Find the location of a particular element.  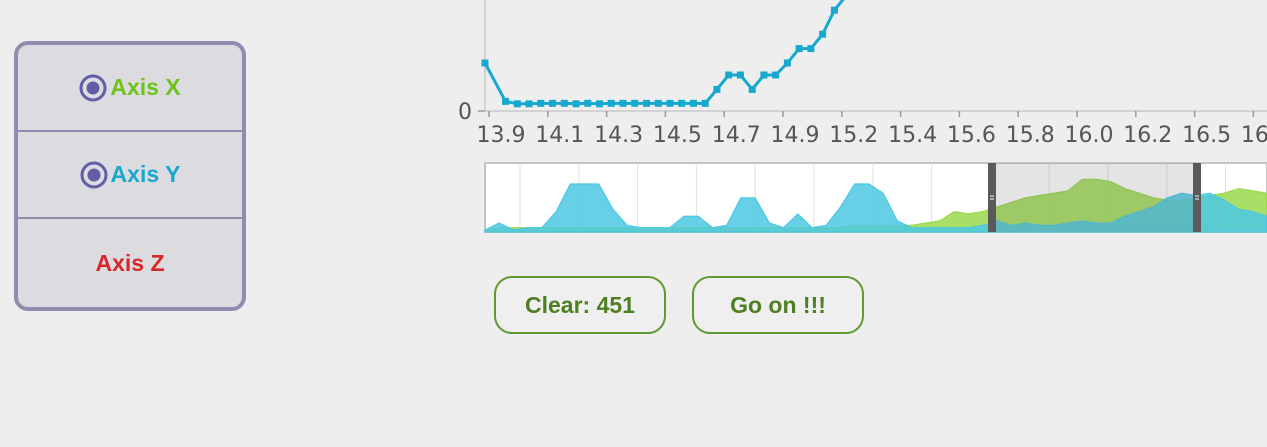

clear-button: Clear: 451 is located at coordinates (580, 305).